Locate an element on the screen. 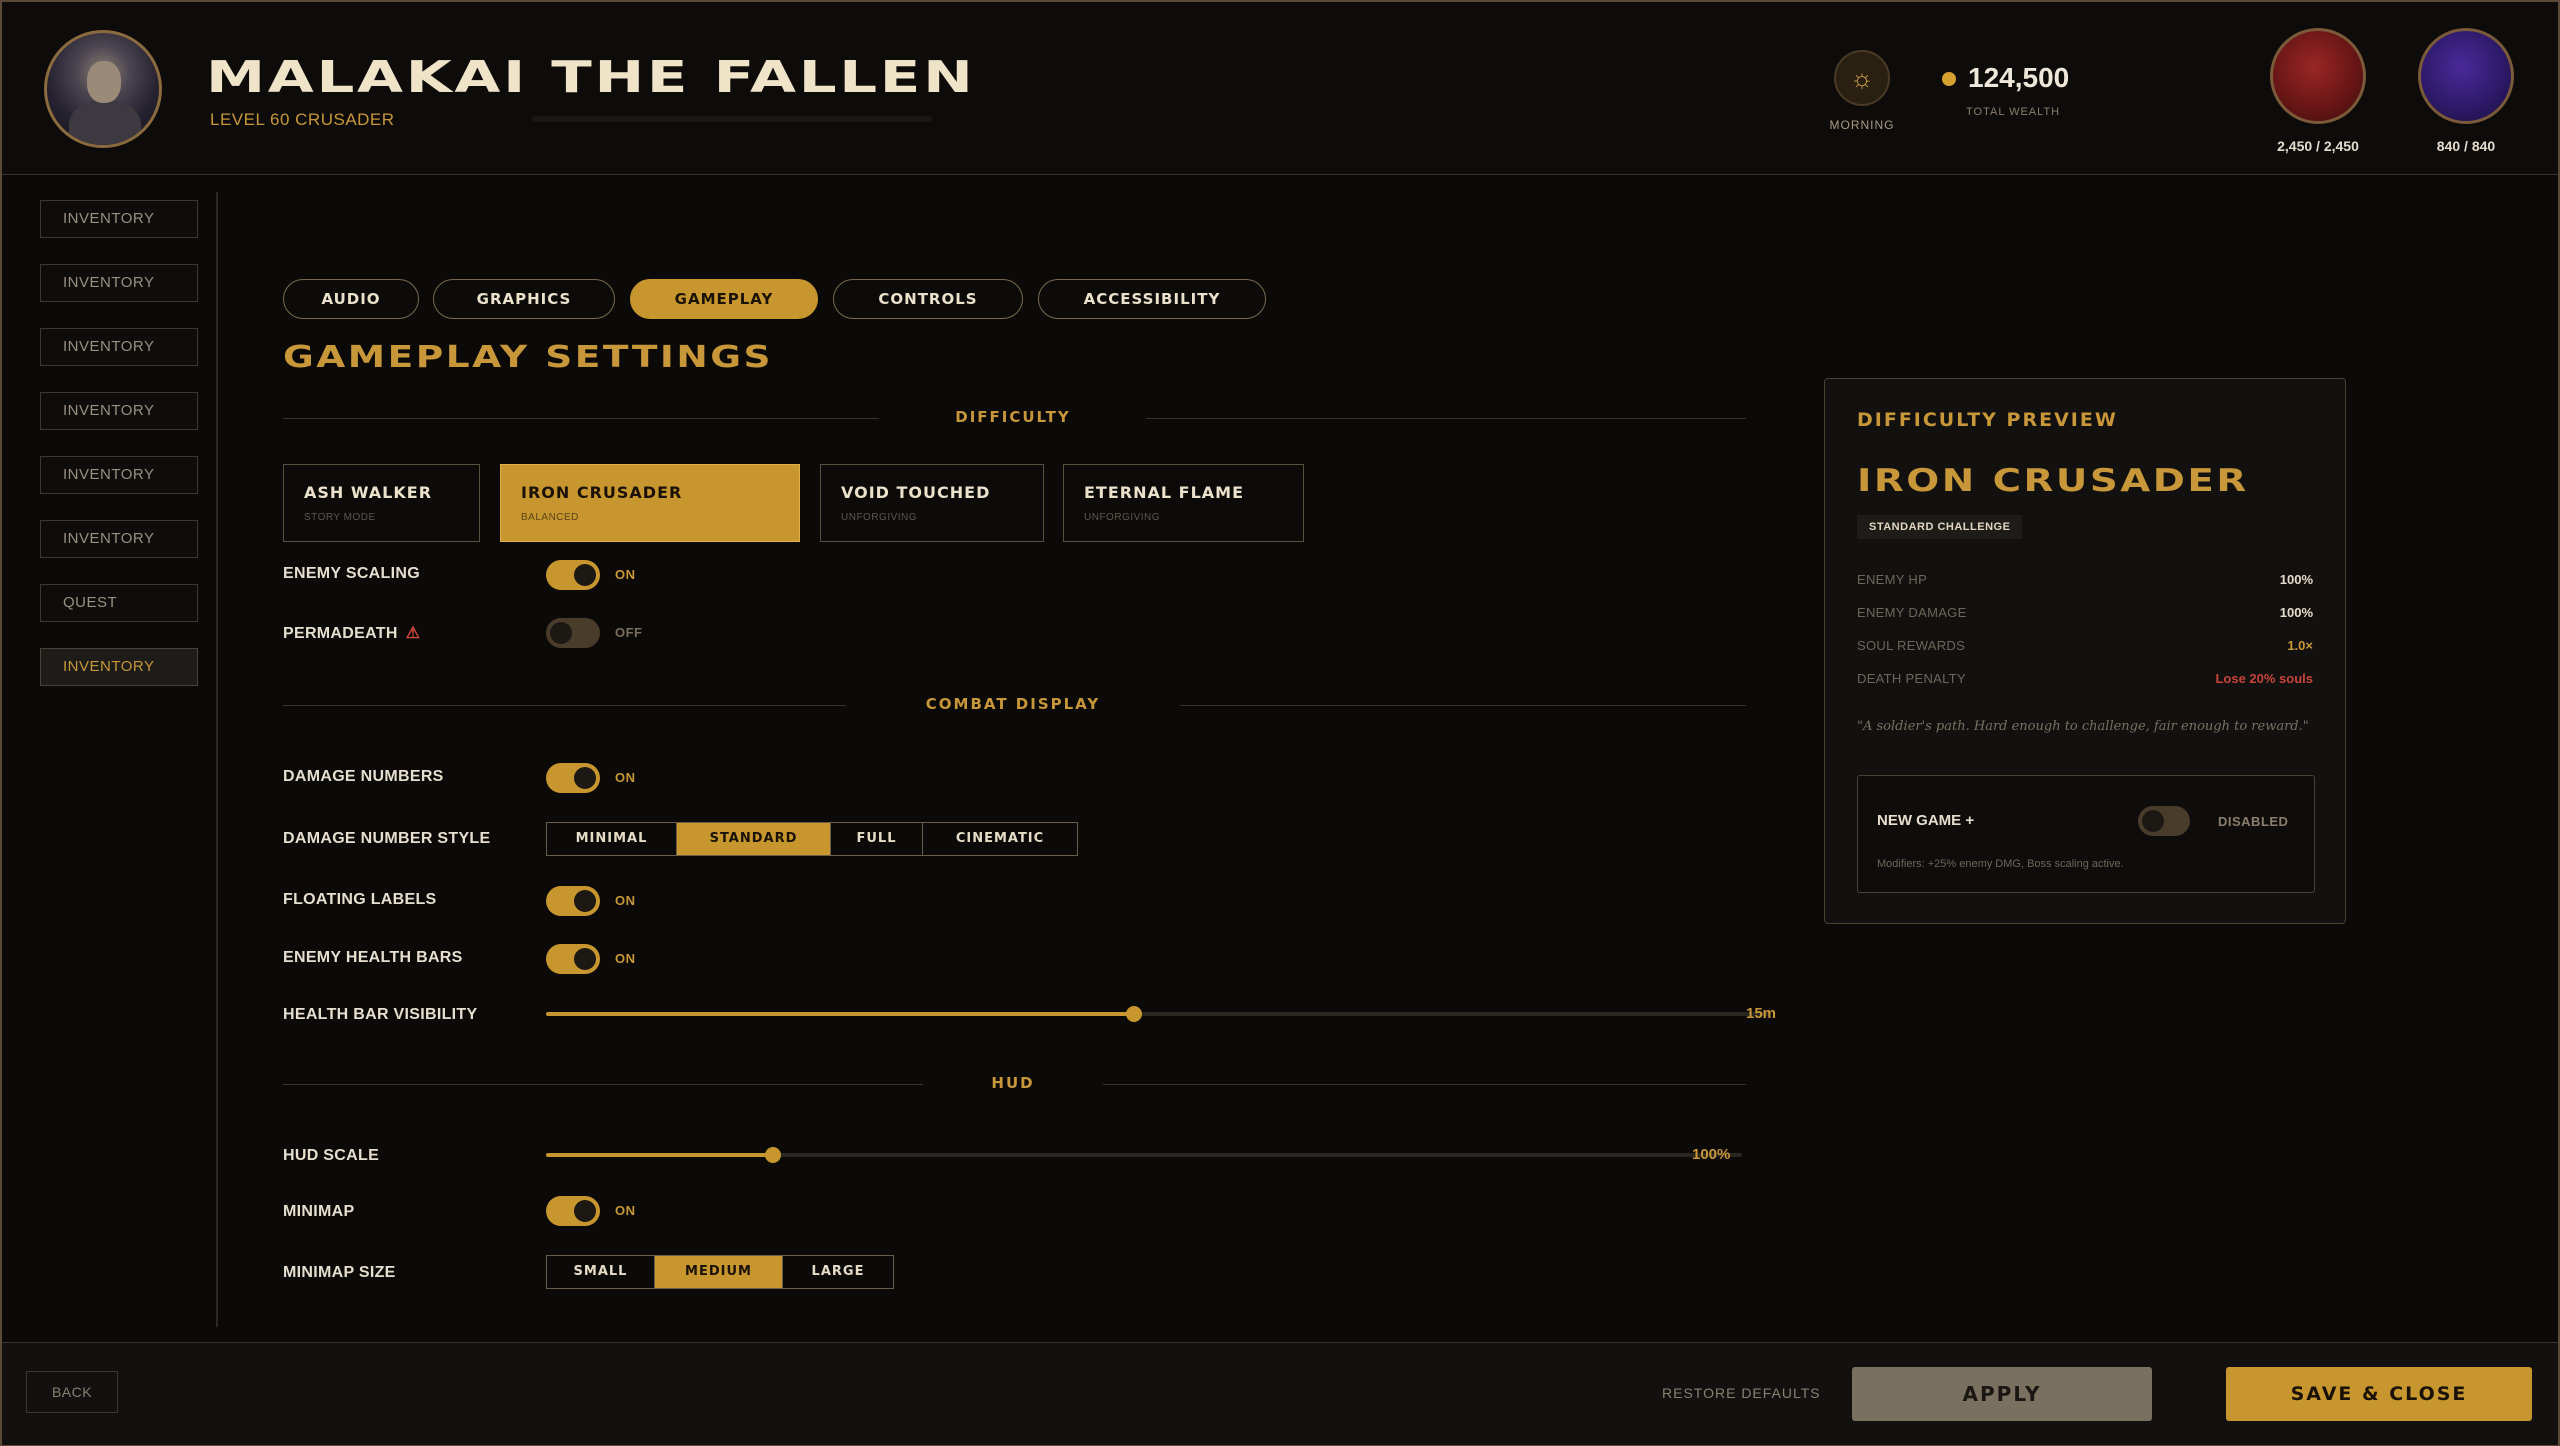 Image resolution: width=2560 pixels, height=1446 pixels. sidebar-divider is located at coordinates (217, 759).